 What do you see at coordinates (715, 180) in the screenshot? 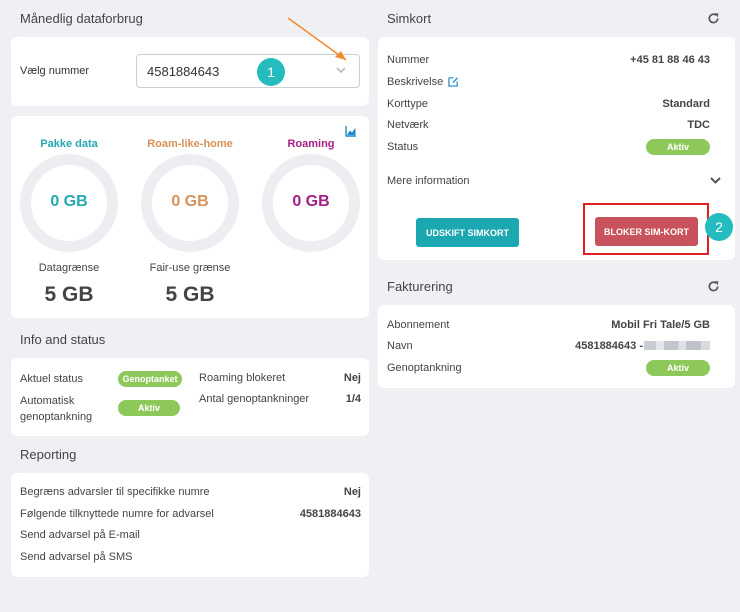
I see `chevron-down-icon` at bounding box center [715, 180].